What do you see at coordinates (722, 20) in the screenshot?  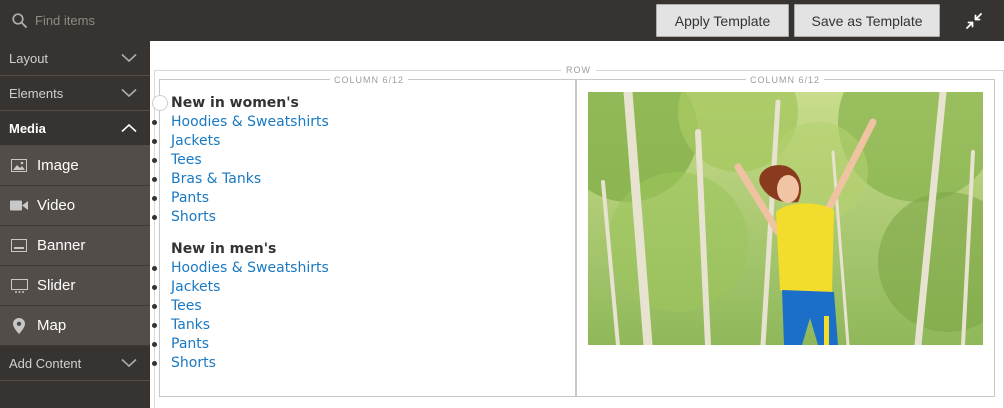 I see `apply-template-button: Apply Template` at bounding box center [722, 20].